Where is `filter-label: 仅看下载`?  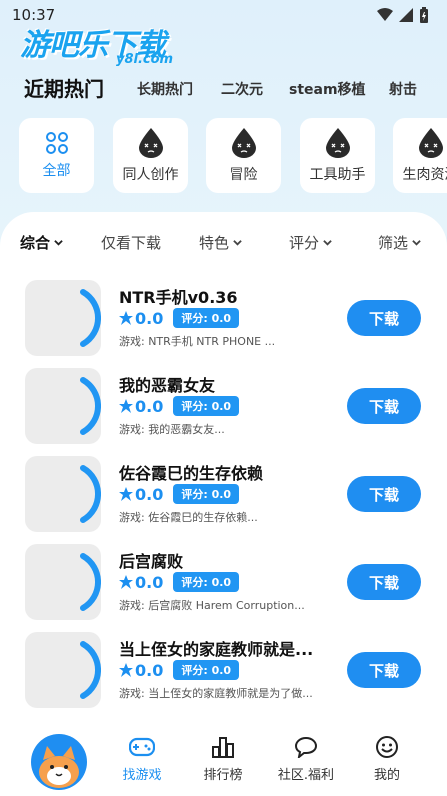
filter-label: 仅看下载 is located at coordinates (131, 243).